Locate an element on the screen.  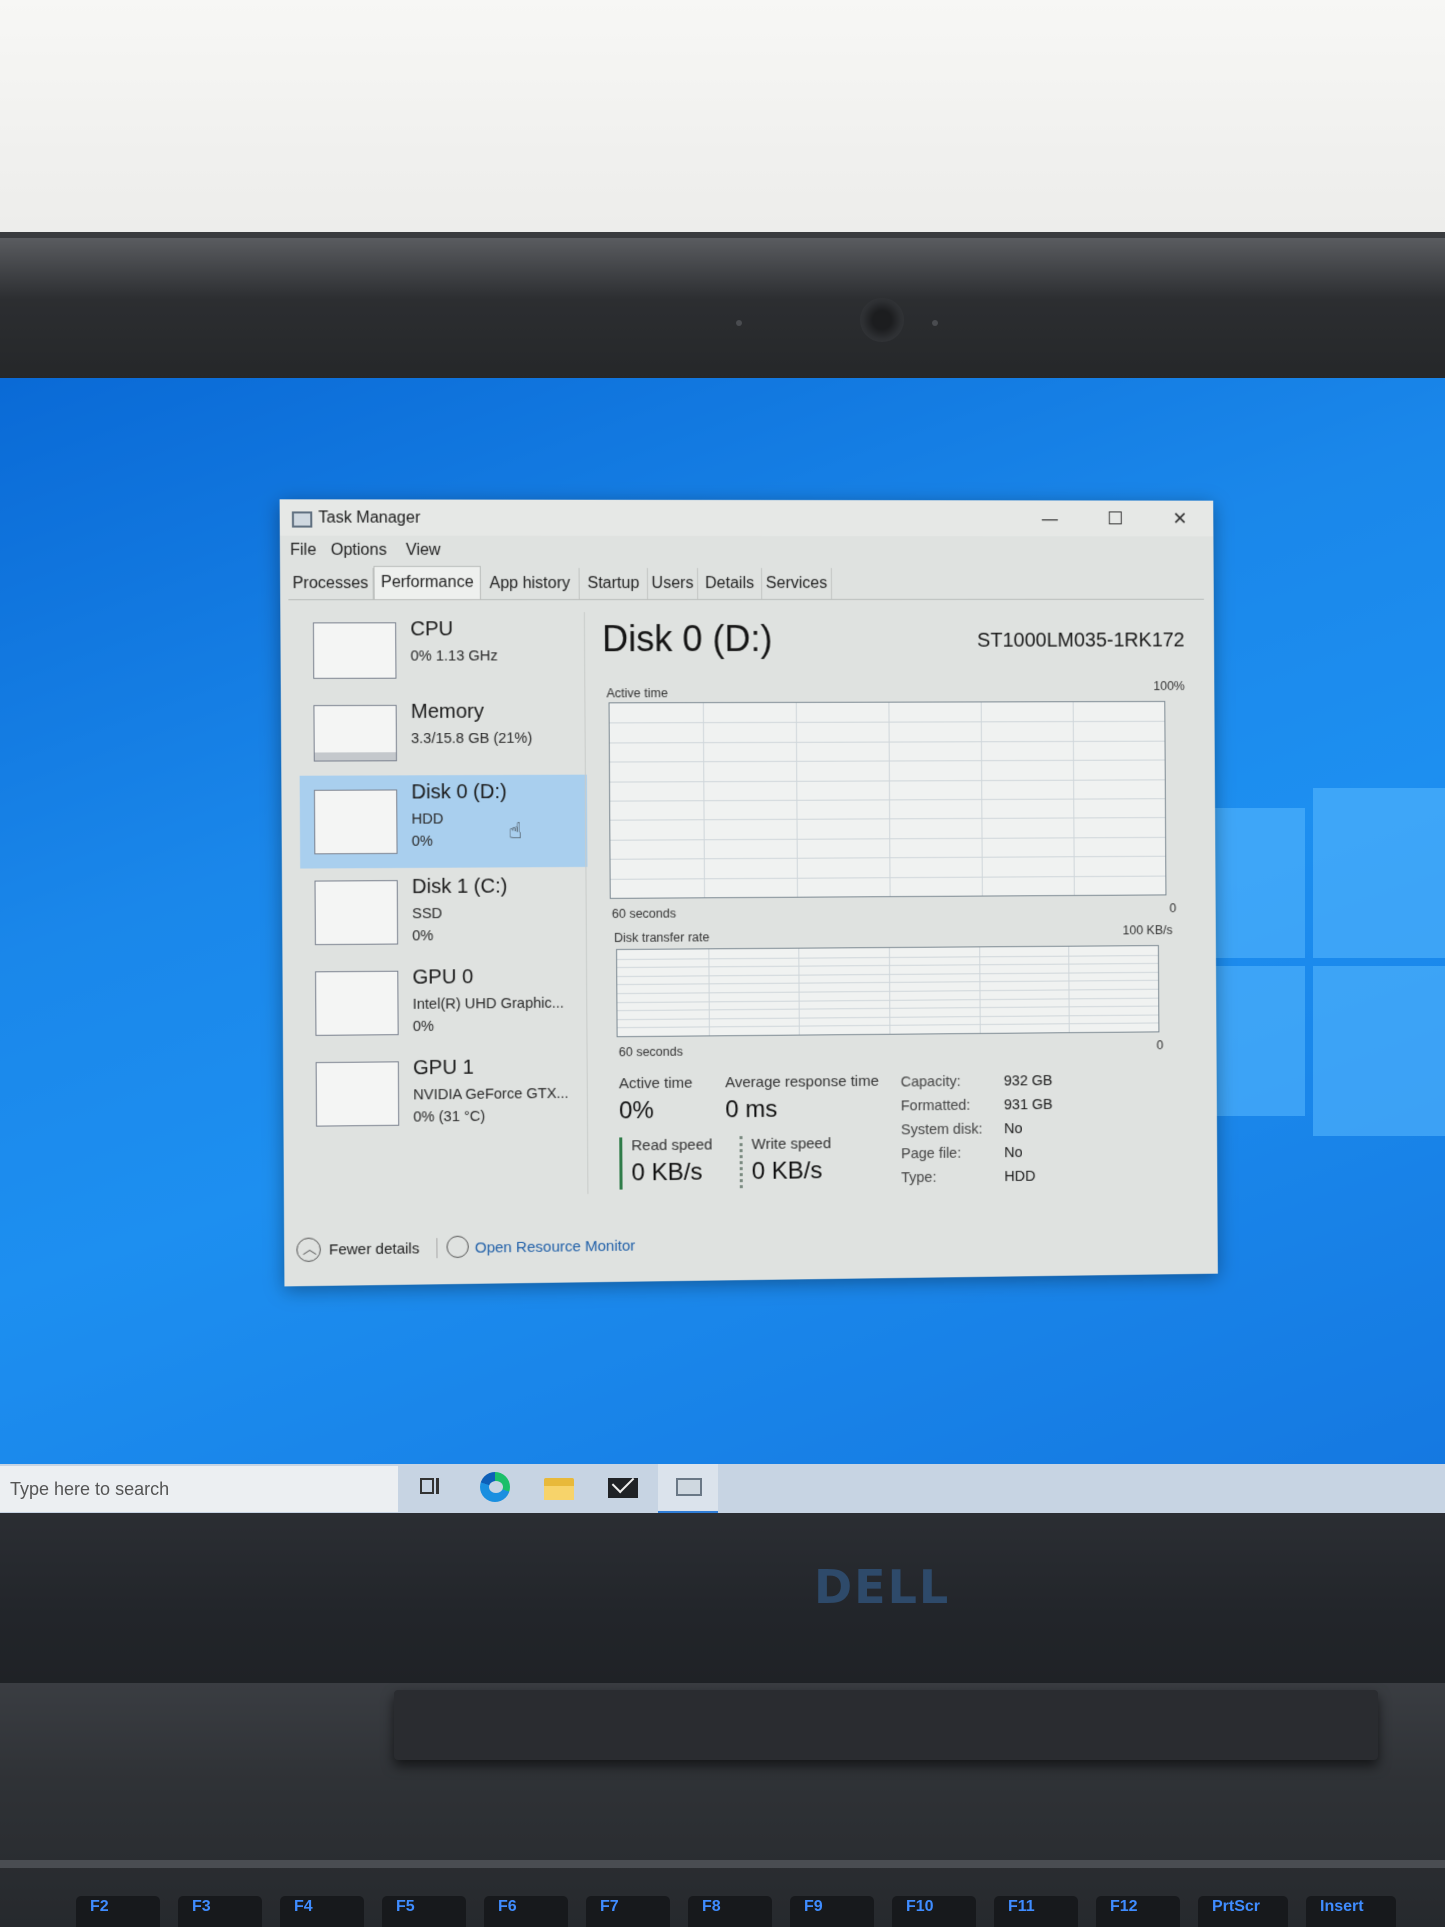
file-explorer-icon is located at coordinates (559, 1488).